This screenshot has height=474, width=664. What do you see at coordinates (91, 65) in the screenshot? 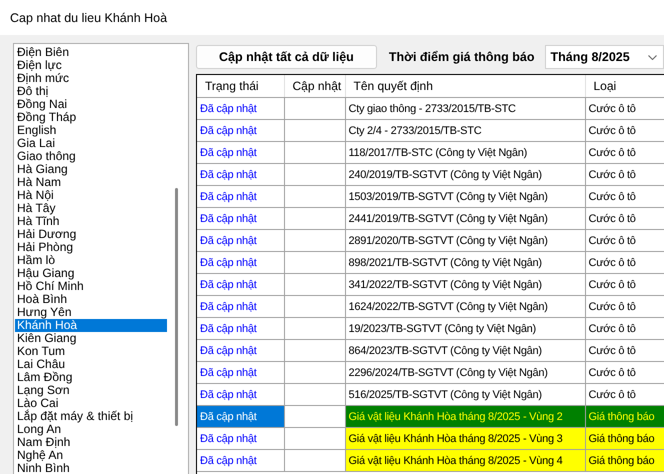
I see `list-item: Điện lực` at bounding box center [91, 65].